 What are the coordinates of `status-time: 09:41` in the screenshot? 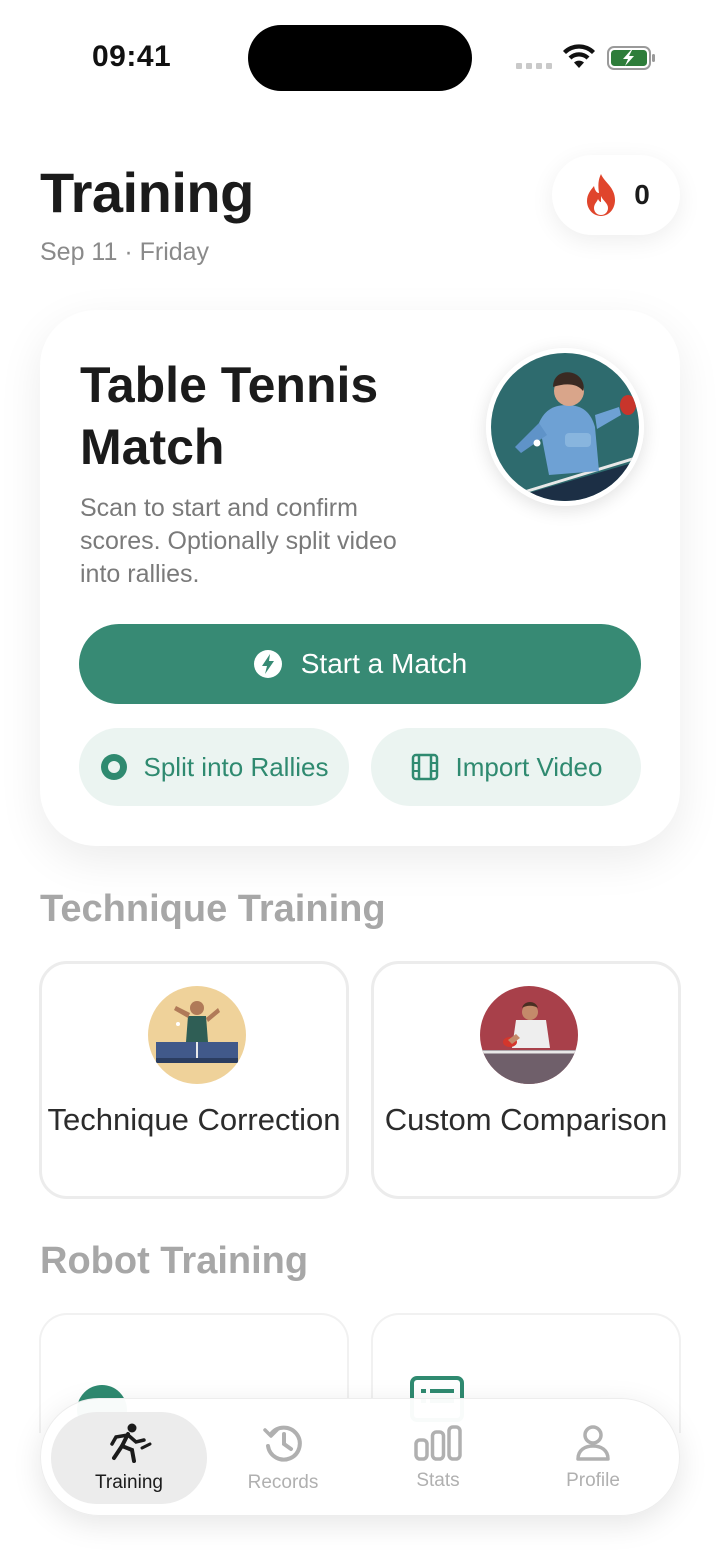 It's located at (132, 56).